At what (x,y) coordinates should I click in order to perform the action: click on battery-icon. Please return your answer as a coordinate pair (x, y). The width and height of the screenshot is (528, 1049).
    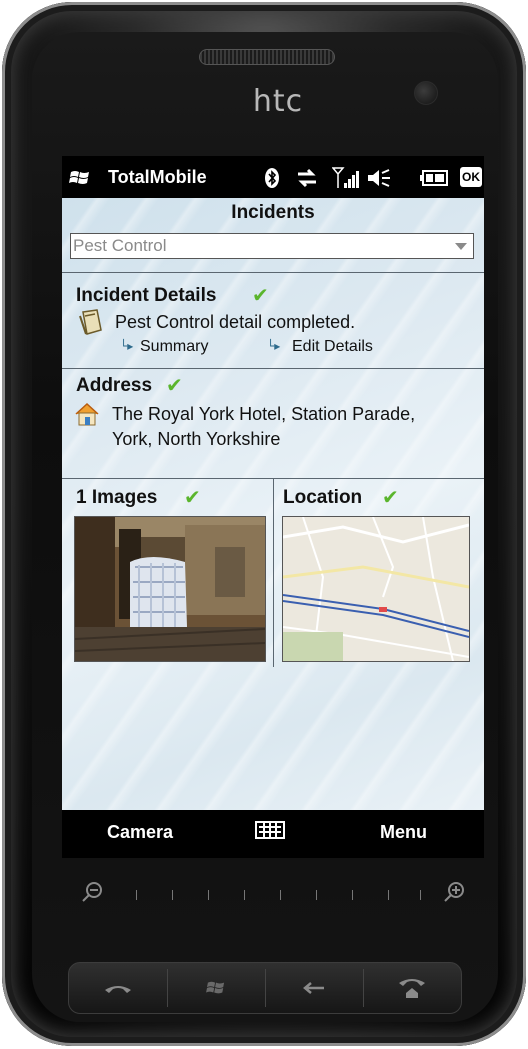
    Looking at the image, I should click on (434, 178).